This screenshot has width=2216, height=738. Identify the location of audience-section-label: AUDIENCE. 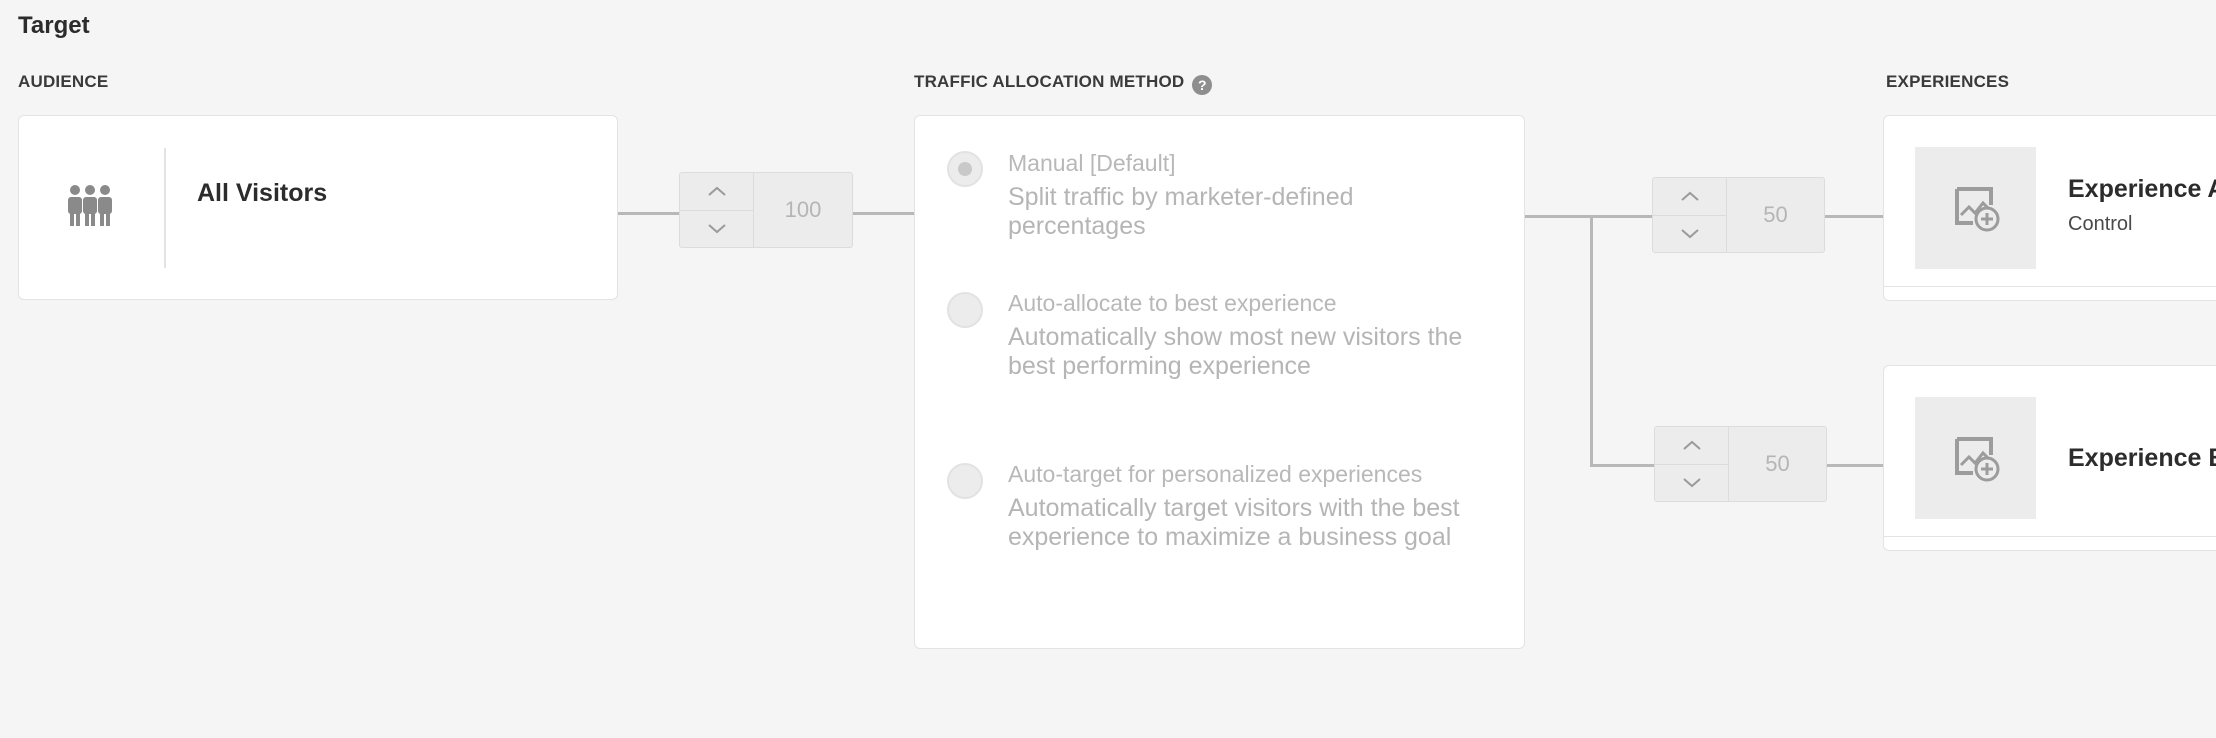
(63, 81).